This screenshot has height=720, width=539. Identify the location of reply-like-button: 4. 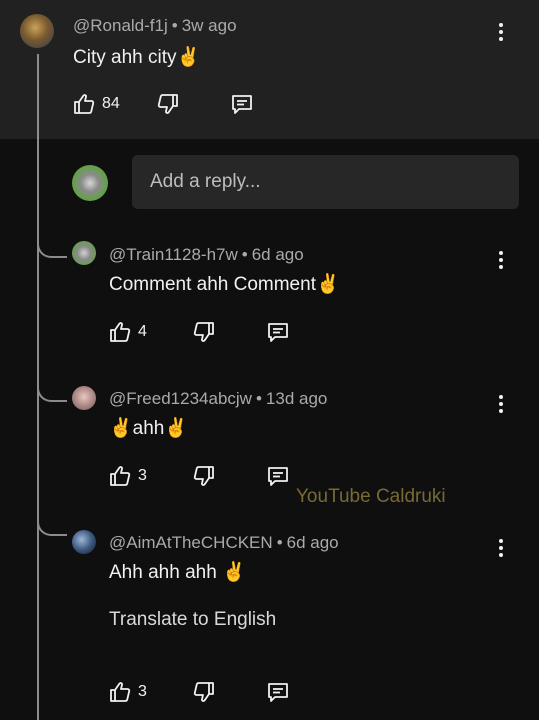
(127, 332).